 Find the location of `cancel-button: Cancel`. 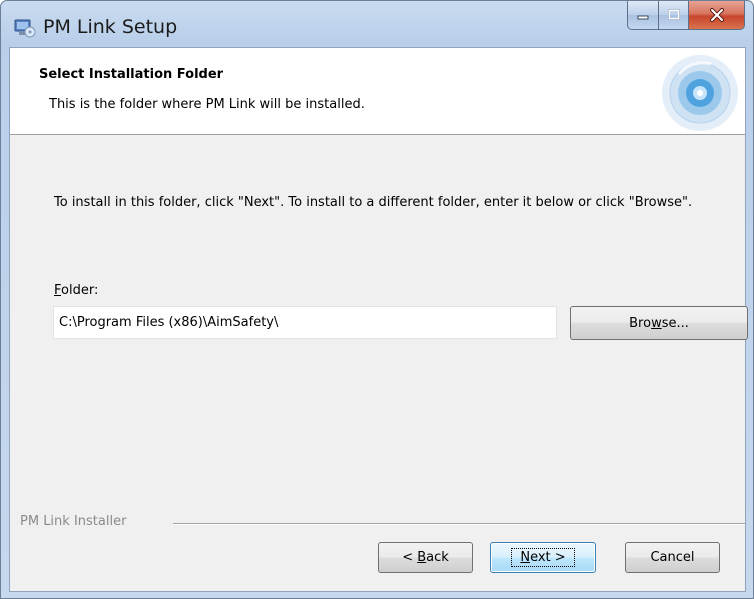

cancel-button: Cancel is located at coordinates (672, 557).